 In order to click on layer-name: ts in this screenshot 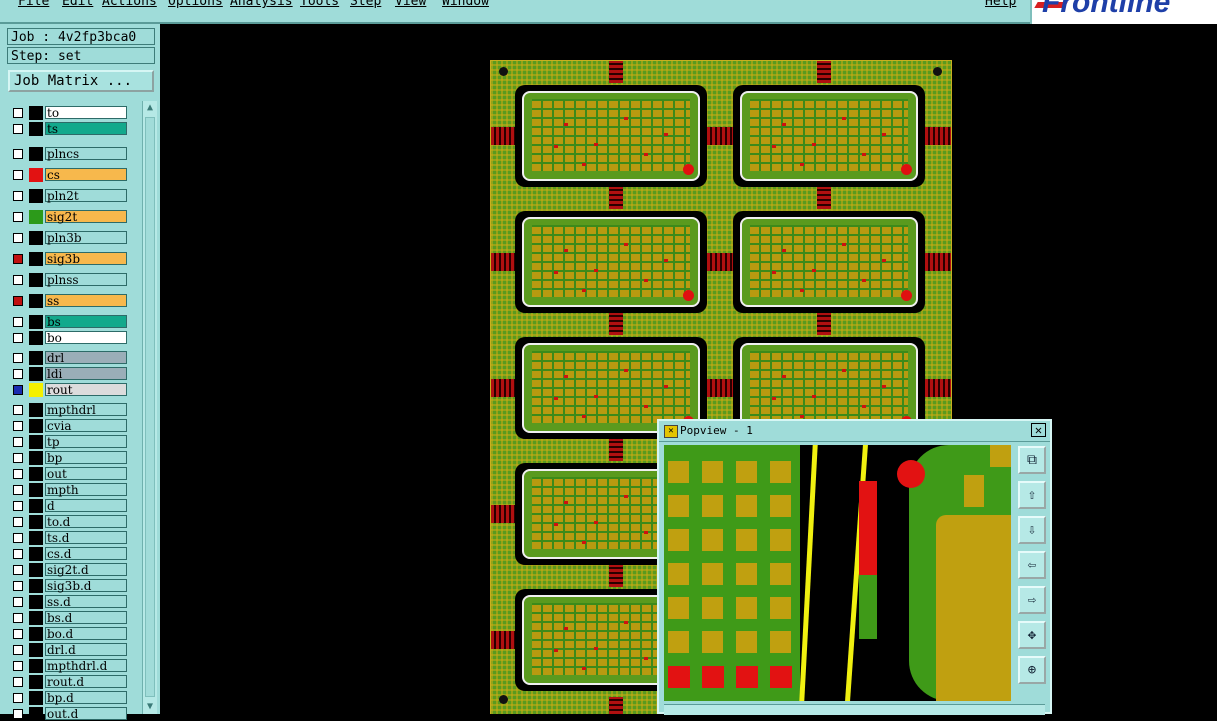, I will do `click(86, 128)`.